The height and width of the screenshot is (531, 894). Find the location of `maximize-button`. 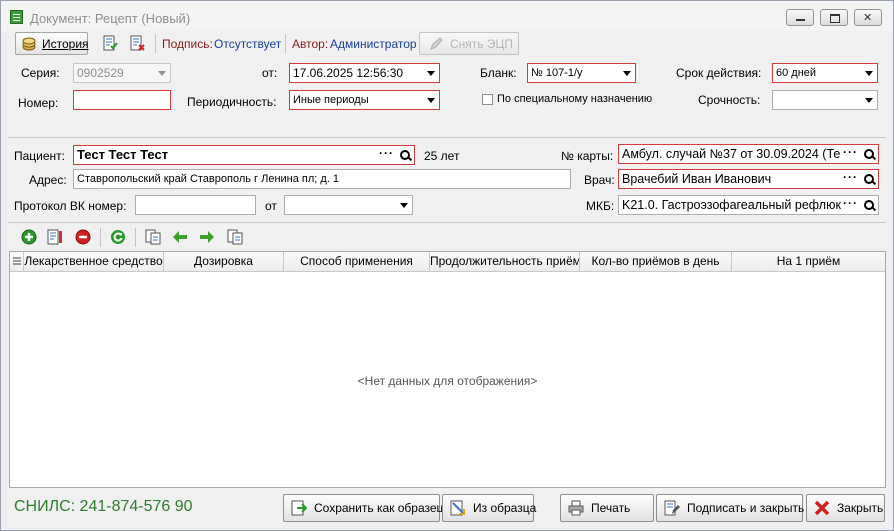

maximize-button is located at coordinates (834, 17).